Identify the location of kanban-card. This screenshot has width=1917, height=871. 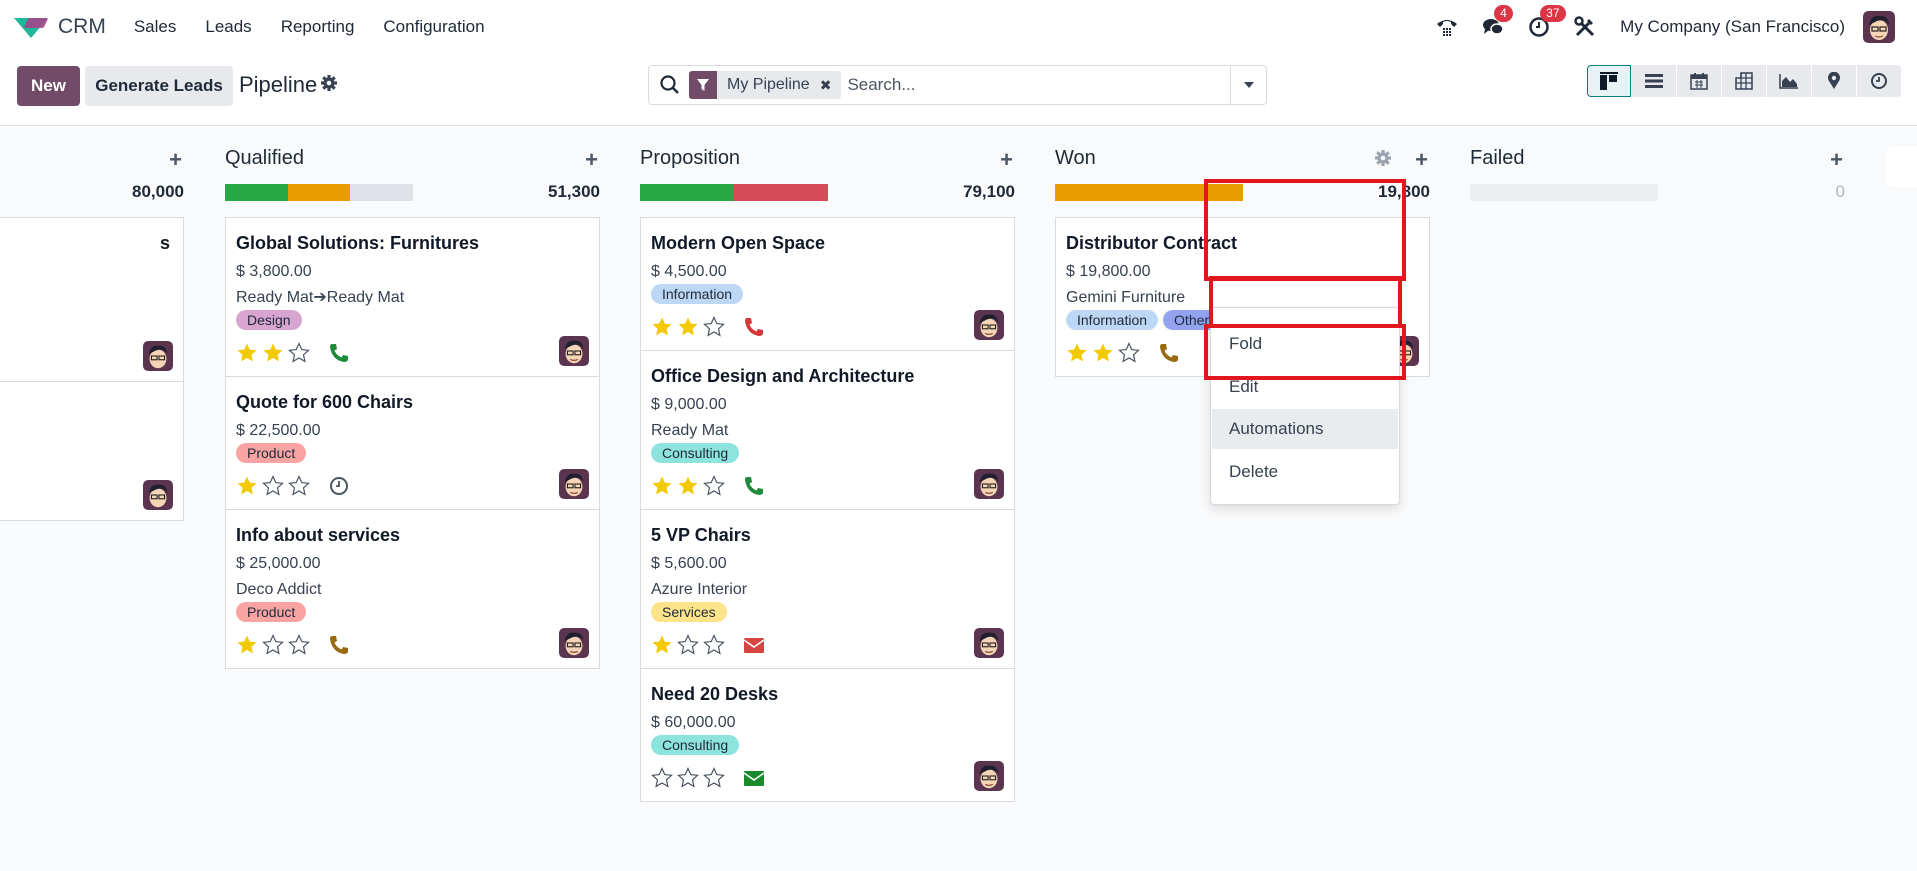
(91, 451).